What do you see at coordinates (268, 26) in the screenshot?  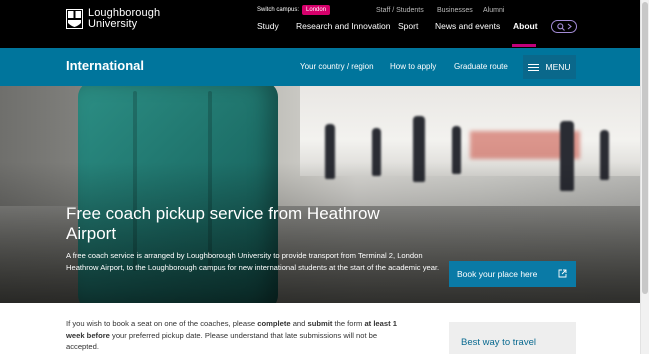 I see `nav-study: Study` at bounding box center [268, 26].